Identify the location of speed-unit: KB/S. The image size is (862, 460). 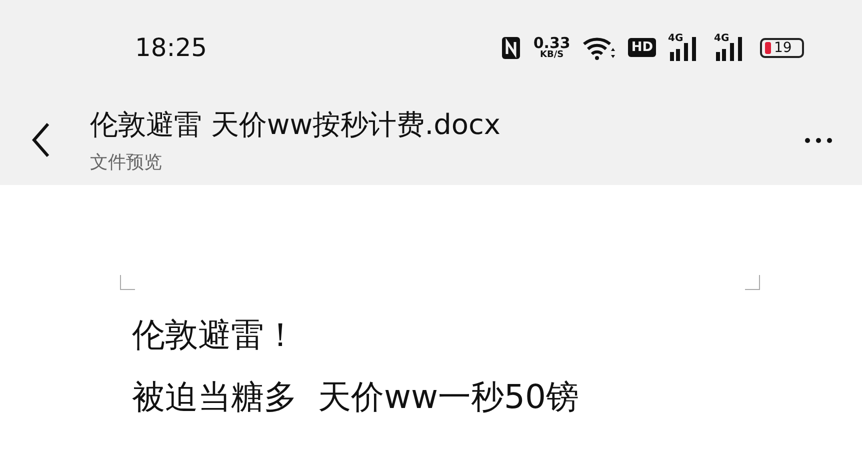
(552, 55).